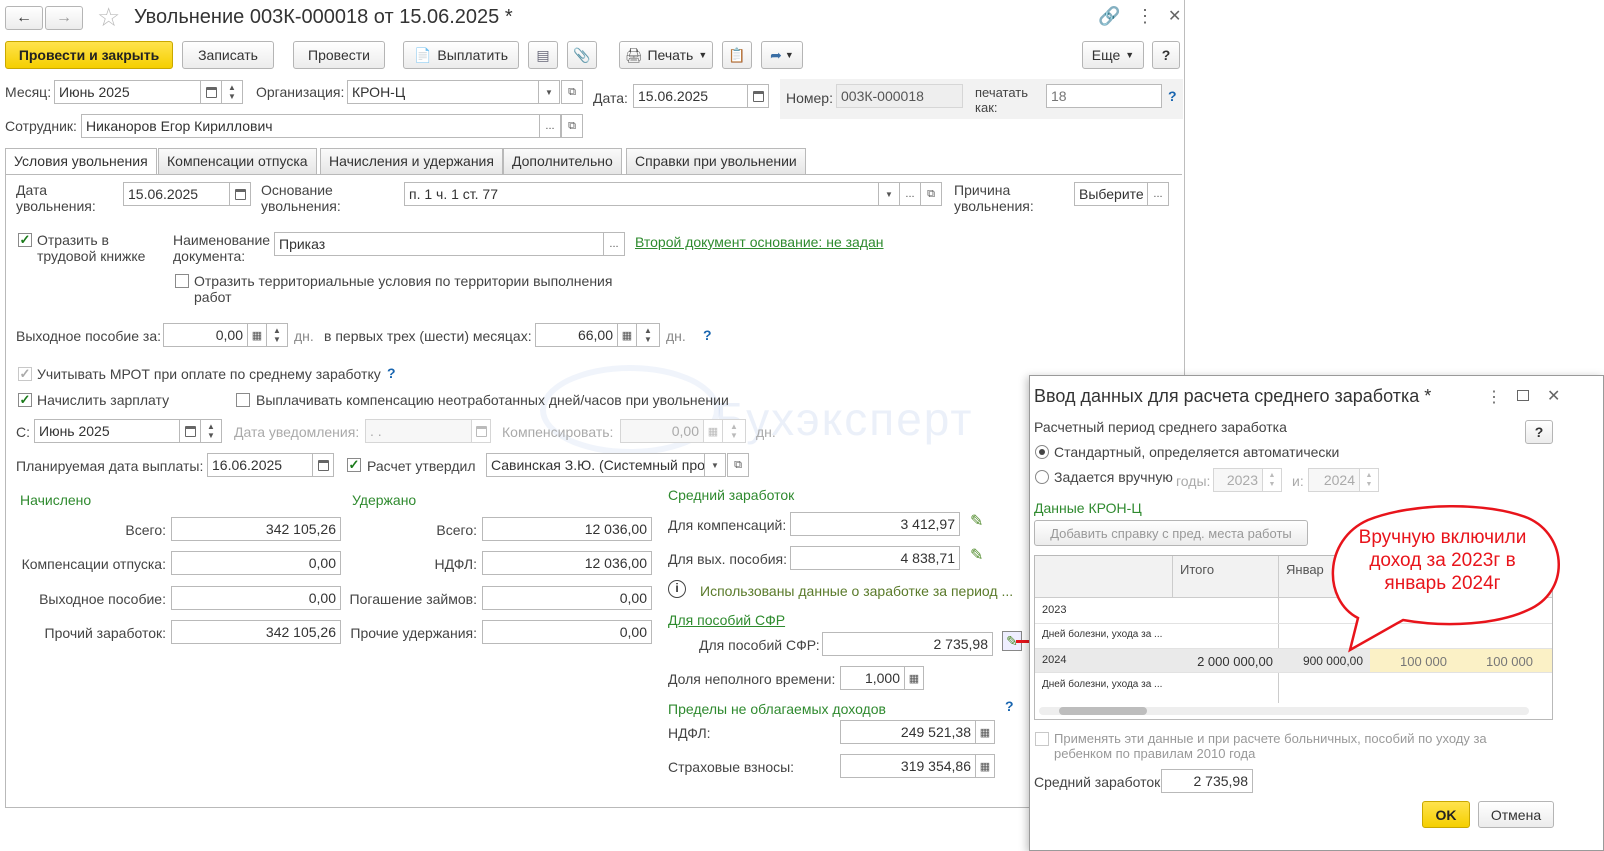  What do you see at coordinates (1166, 55) in the screenshot?
I see `help-button: ?` at bounding box center [1166, 55].